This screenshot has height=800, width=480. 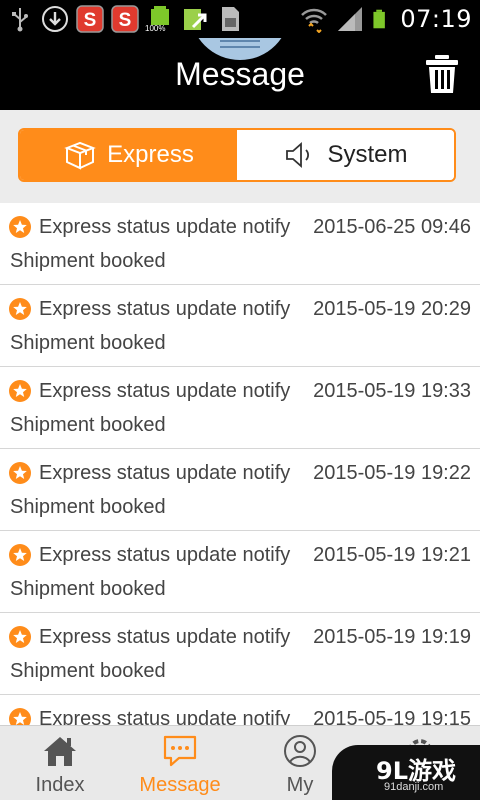 I want to click on system-icons: 07:19, so click(x=386, y=19).